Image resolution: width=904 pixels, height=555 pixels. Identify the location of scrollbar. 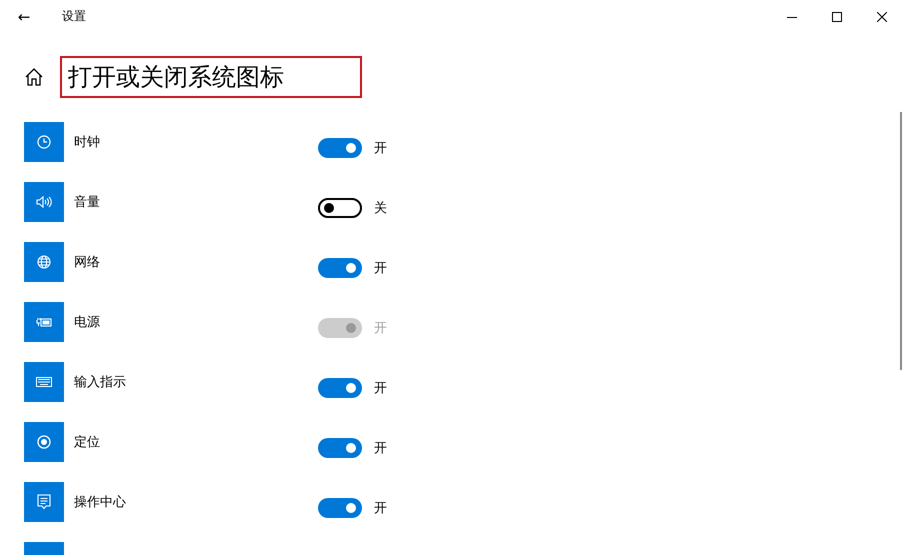
(901, 241).